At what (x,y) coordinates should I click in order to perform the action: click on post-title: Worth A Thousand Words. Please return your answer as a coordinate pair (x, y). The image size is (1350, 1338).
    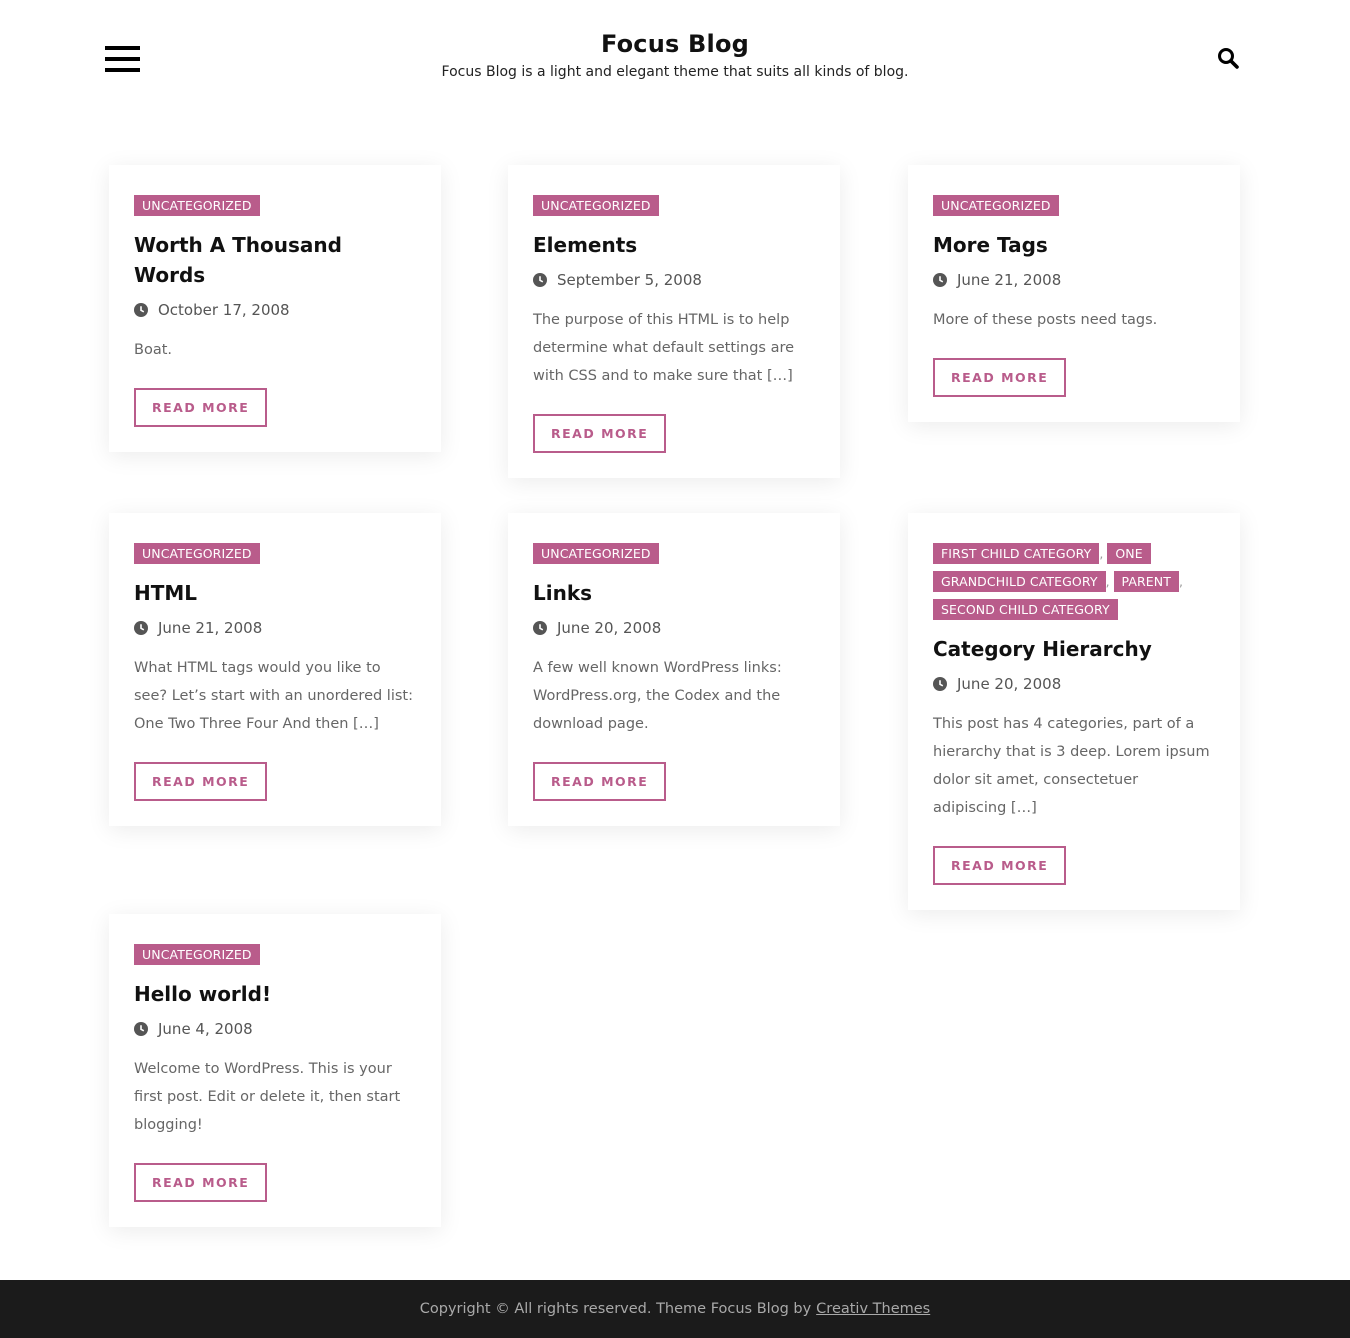
    Looking at the image, I should click on (275, 260).